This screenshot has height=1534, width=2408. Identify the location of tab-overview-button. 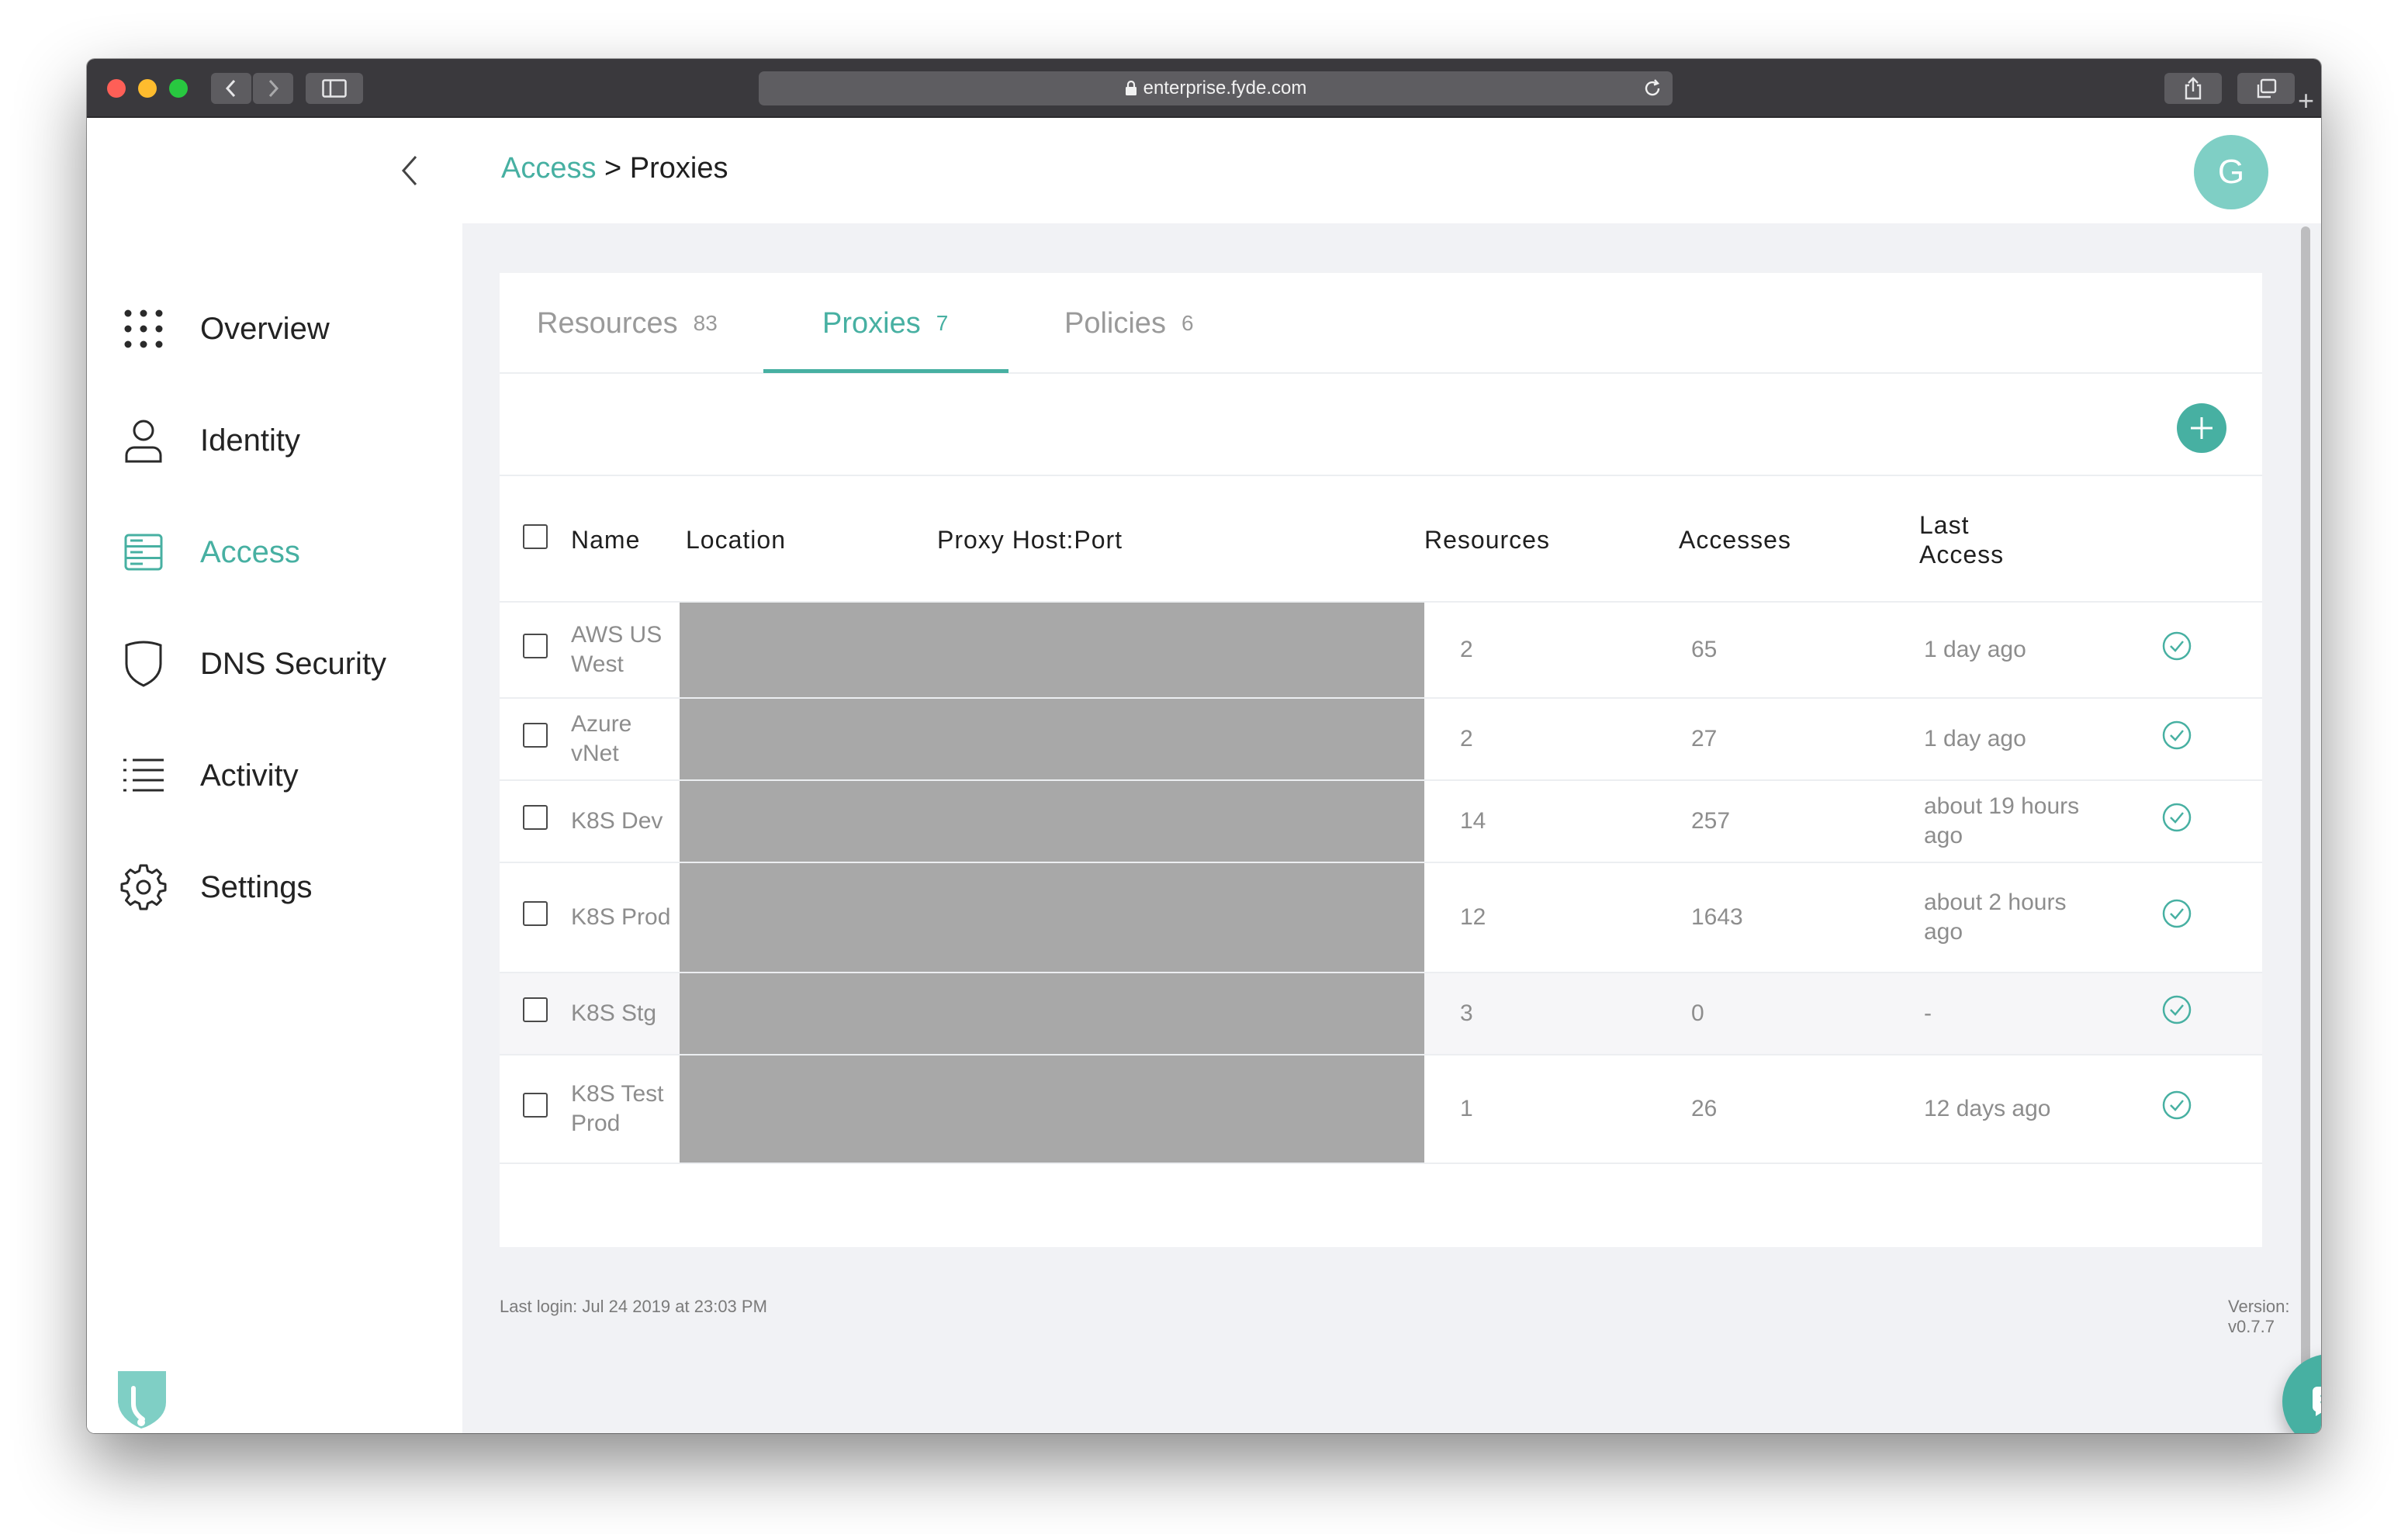
(2266, 88).